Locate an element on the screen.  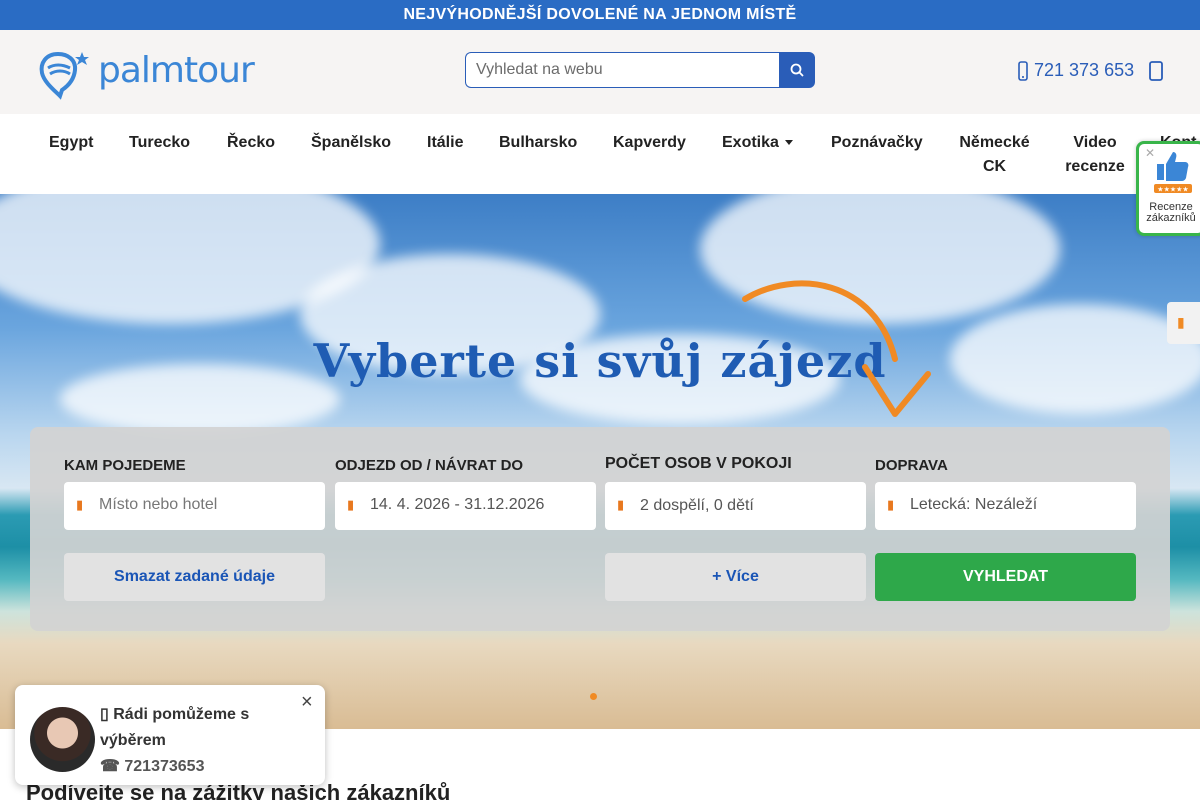
nav-item-bulharsko: Bulharsko is located at coordinates (538, 143).